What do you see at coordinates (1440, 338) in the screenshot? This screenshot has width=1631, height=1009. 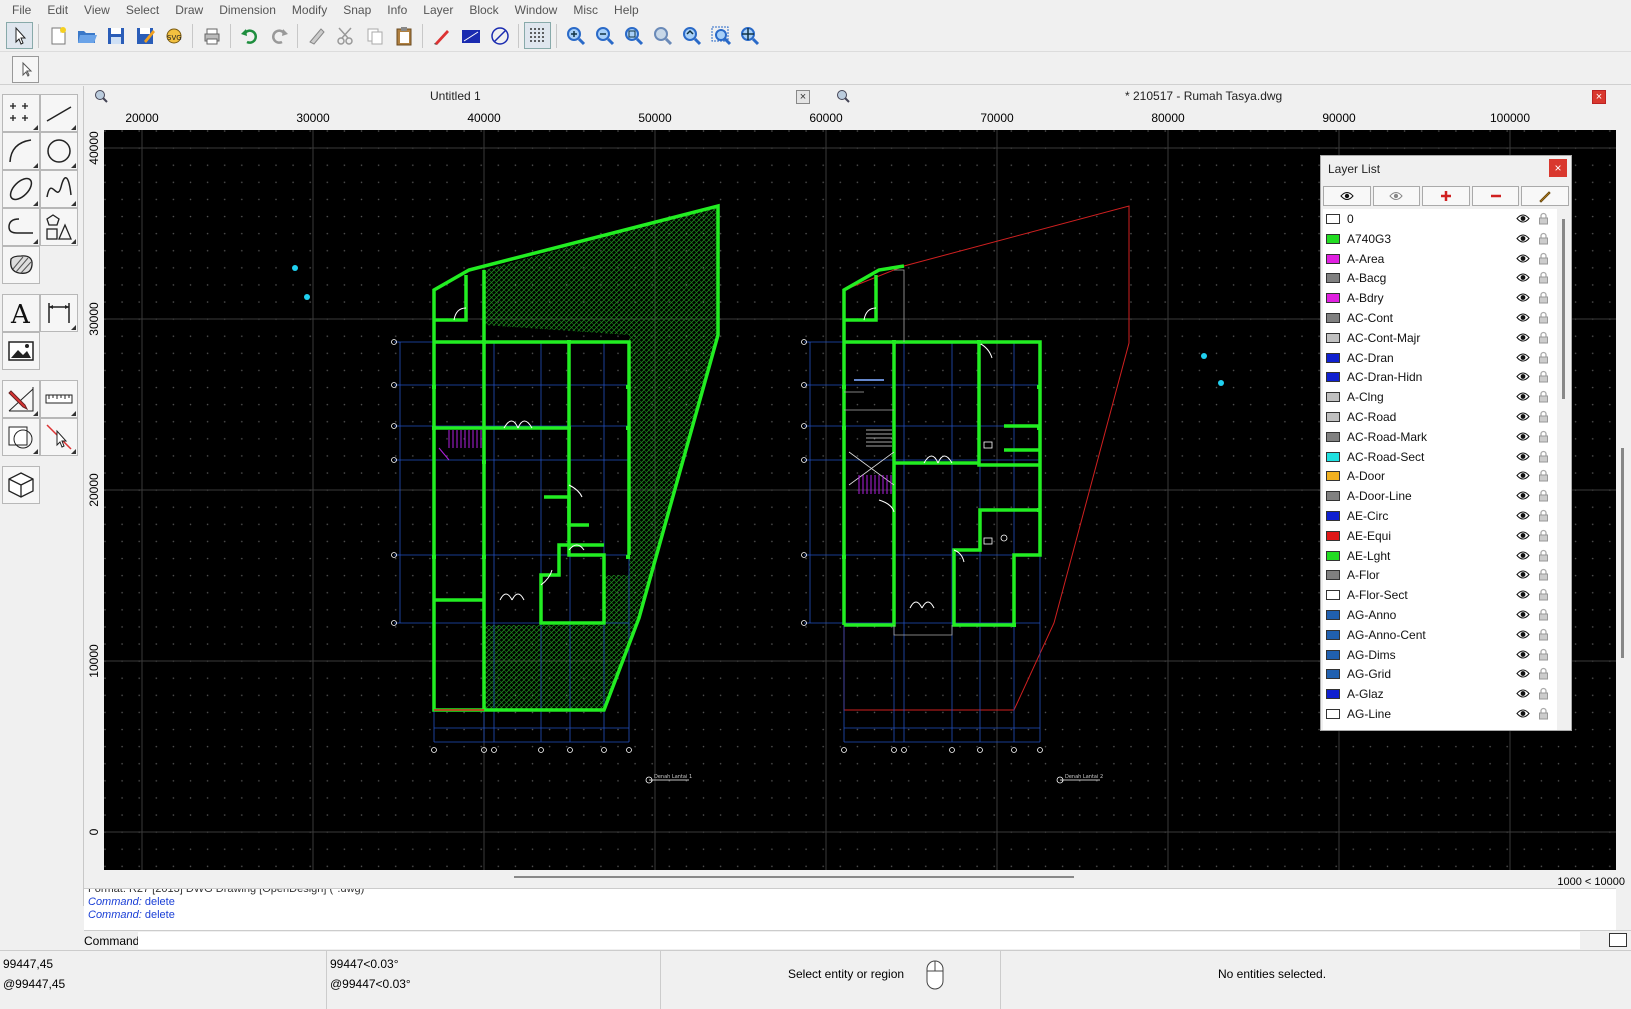 I see `layer-row: AC-Cont-Majr` at bounding box center [1440, 338].